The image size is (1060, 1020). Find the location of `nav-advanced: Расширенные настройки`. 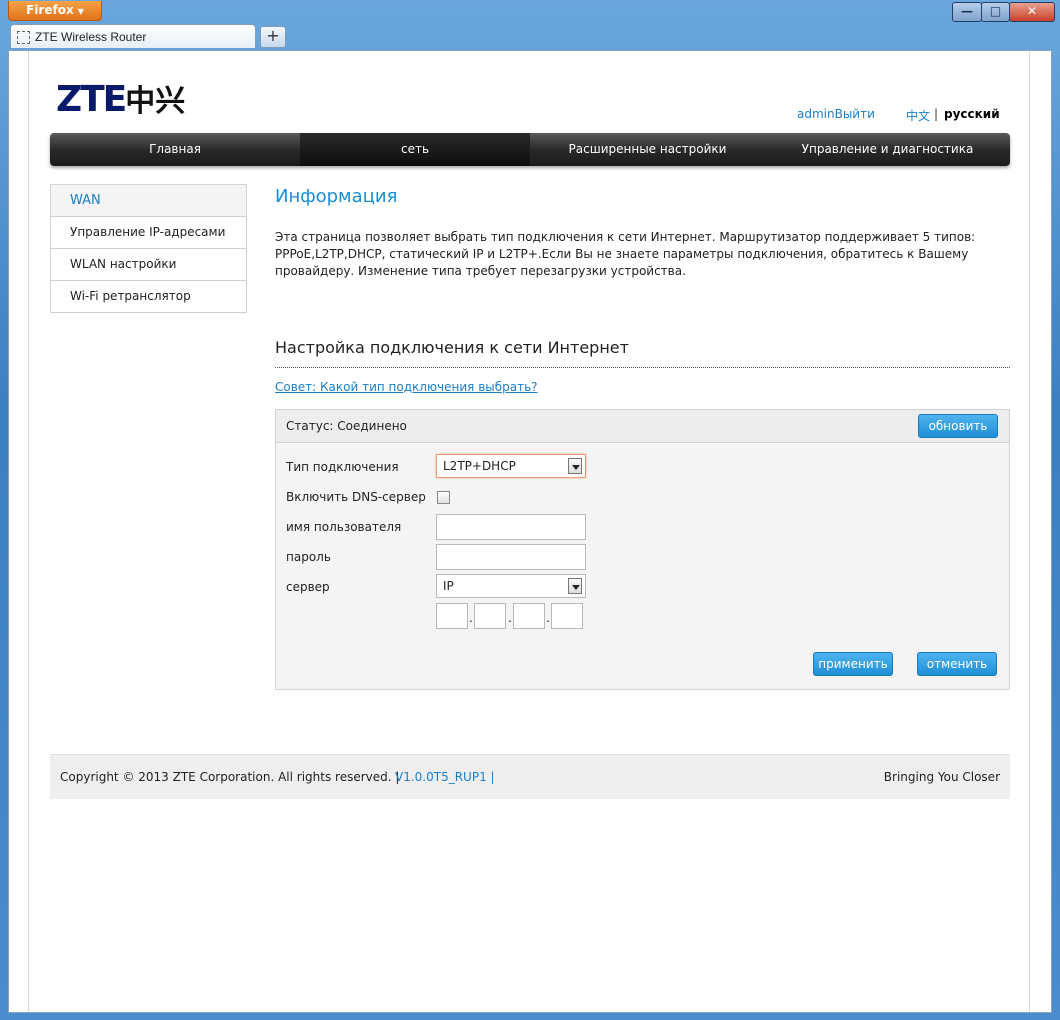

nav-advanced: Расширенные настройки is located at coordinates (647, 149).